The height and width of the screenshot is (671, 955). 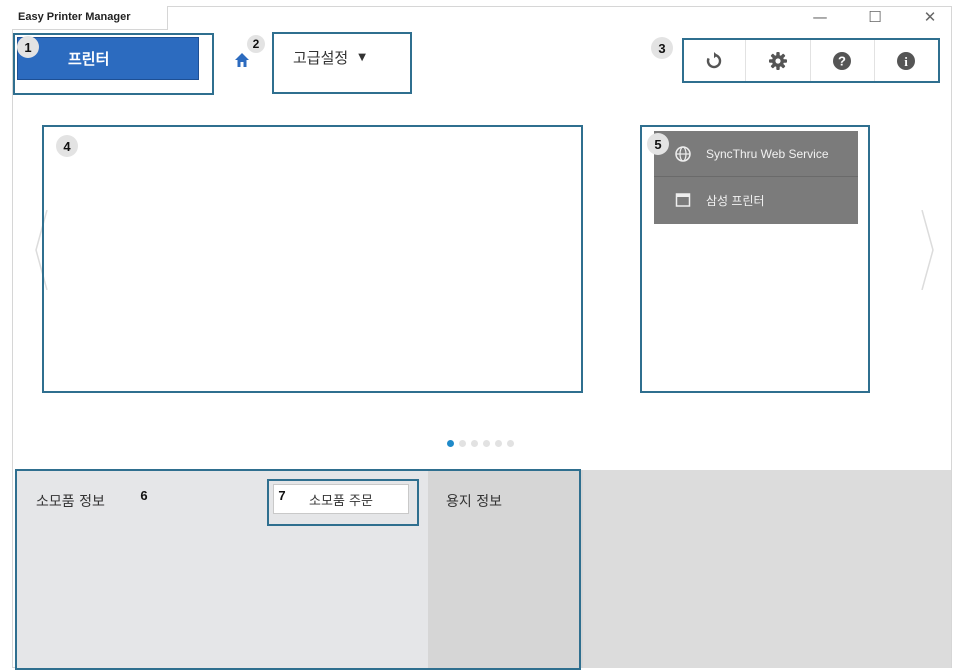 What do you see at coordinates (820, 17) in the screenshot?
I see `minimize-button: —` at bounding box center [820, 17].